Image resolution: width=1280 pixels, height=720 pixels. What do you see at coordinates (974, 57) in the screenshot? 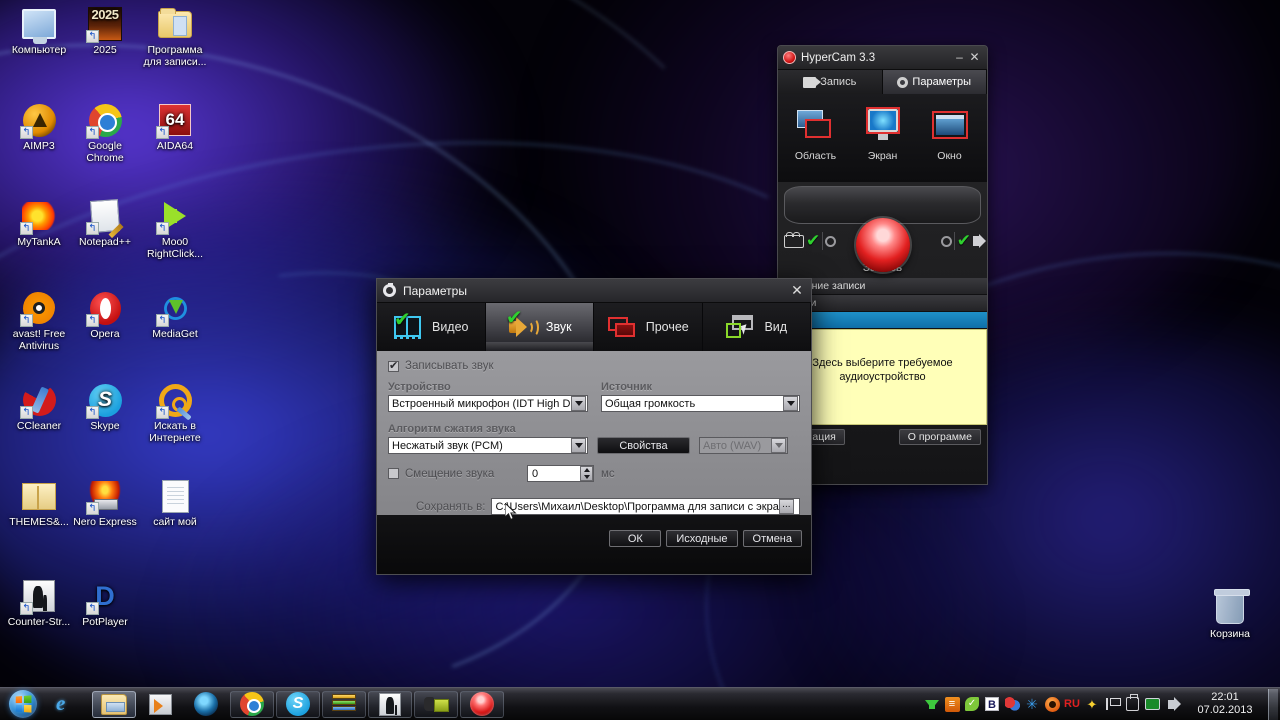
I see `close-button: ✕` at bounding box center [974, 57].